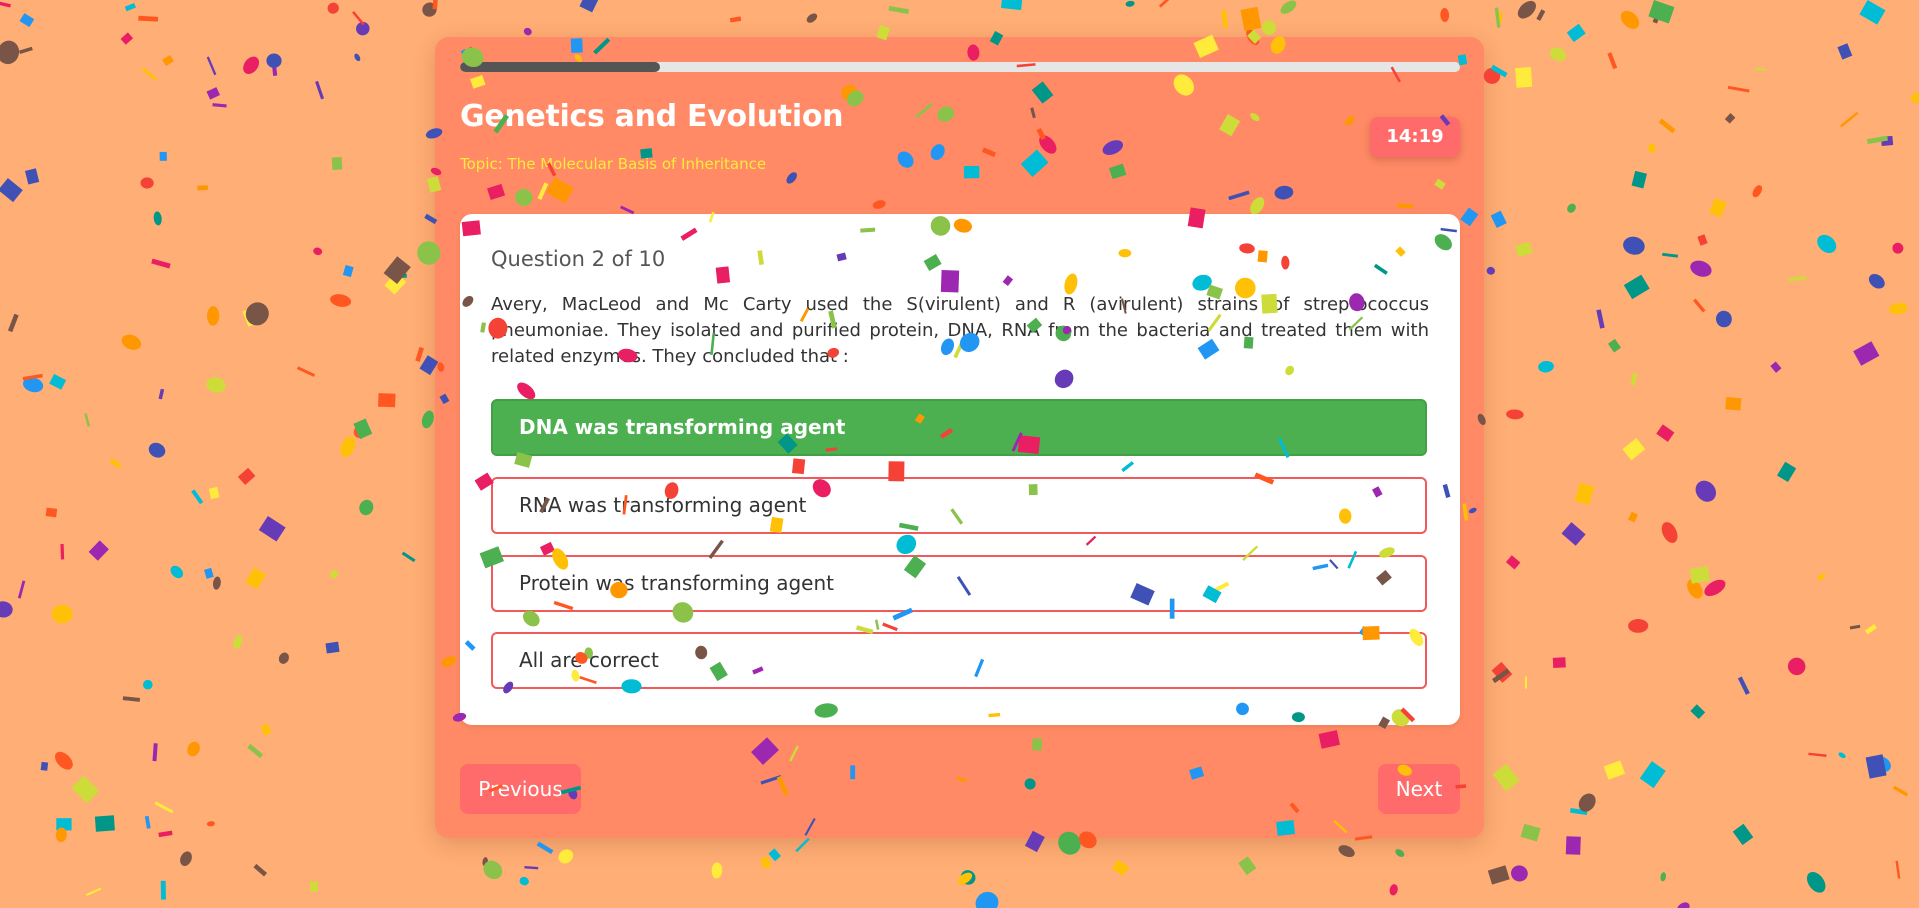 The image size is (1919, 908). Describe the element at coordinates (959, 505) in the screenshot. I see `answer-option-2: RNA was transforming agent` at that location.